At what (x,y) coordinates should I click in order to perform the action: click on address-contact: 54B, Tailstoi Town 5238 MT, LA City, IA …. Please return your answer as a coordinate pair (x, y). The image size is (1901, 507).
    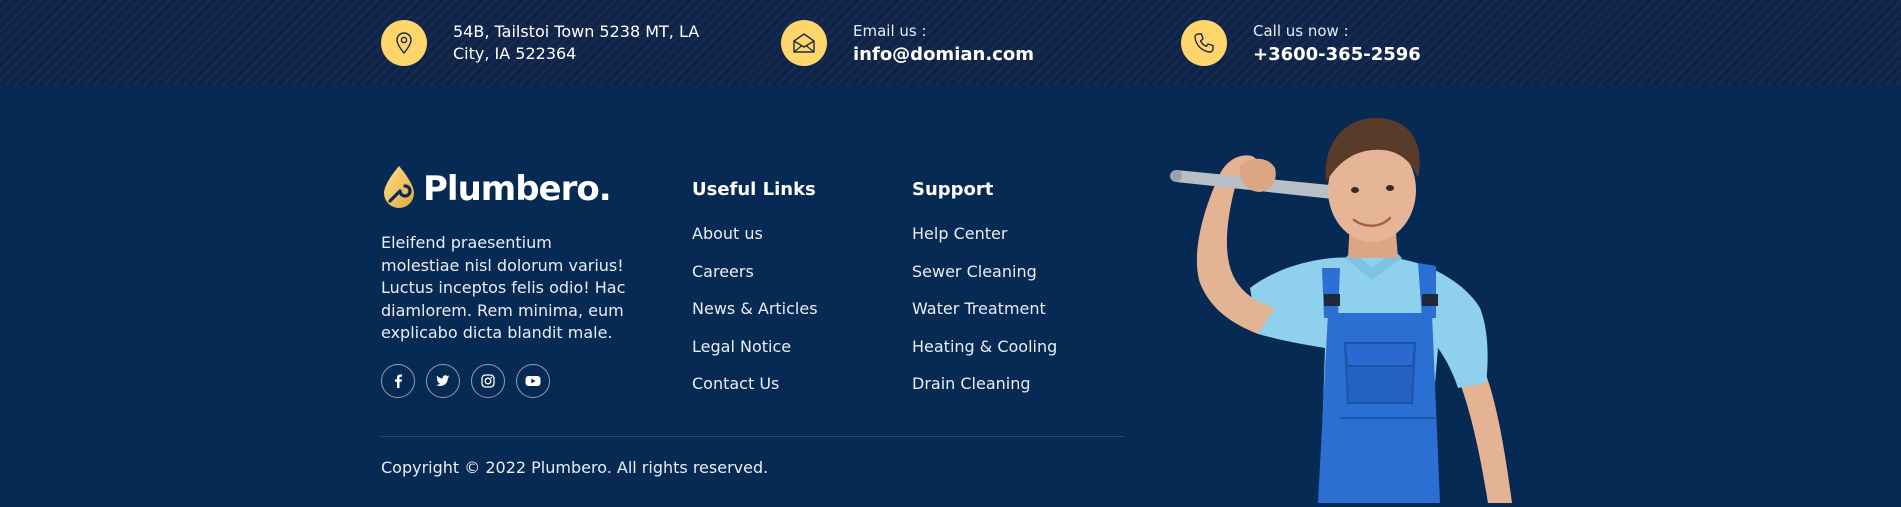
    Looking at the image, I should click on (540, 43).